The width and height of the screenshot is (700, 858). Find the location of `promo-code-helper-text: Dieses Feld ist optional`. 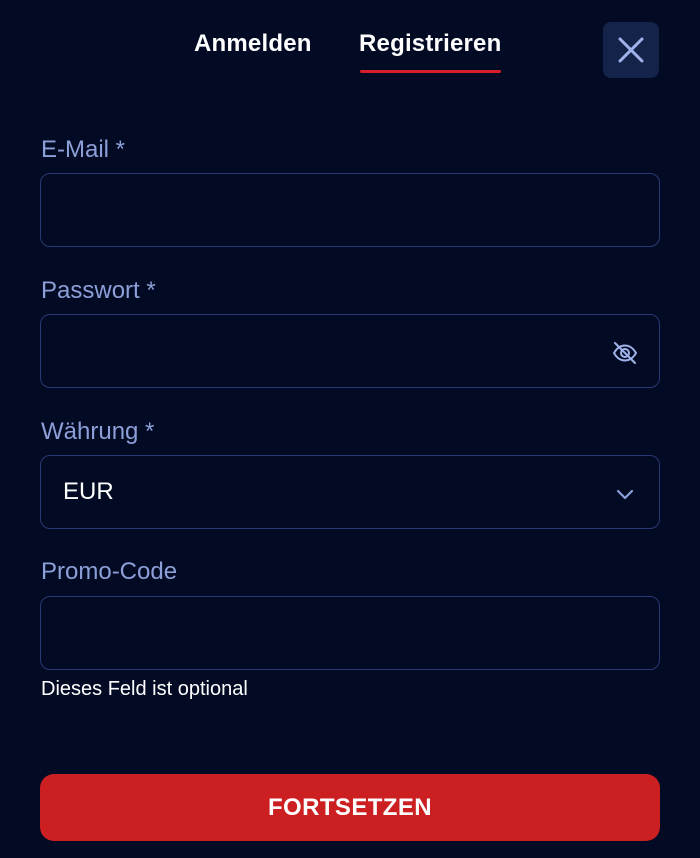

promo-code-helper-text: Dieses Feld ist optional is located at coordinates (144, 689).